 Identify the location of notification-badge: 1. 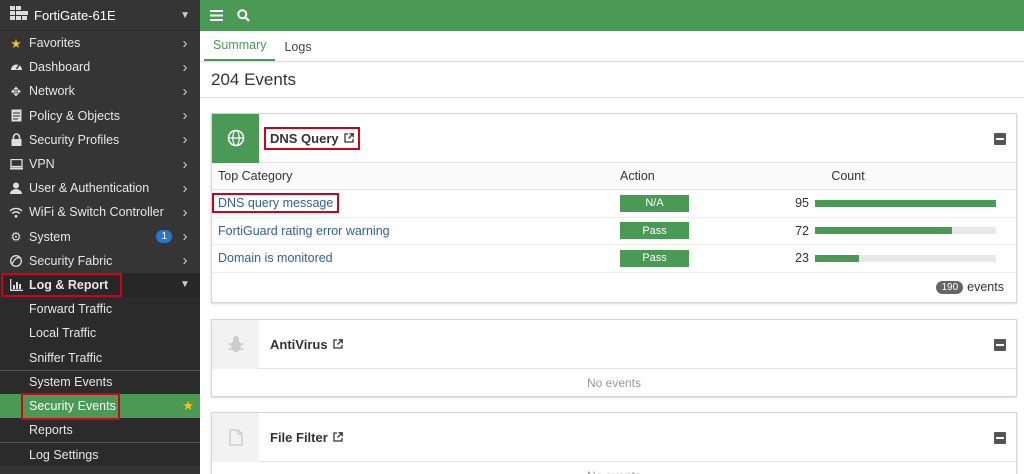
(164, 237).